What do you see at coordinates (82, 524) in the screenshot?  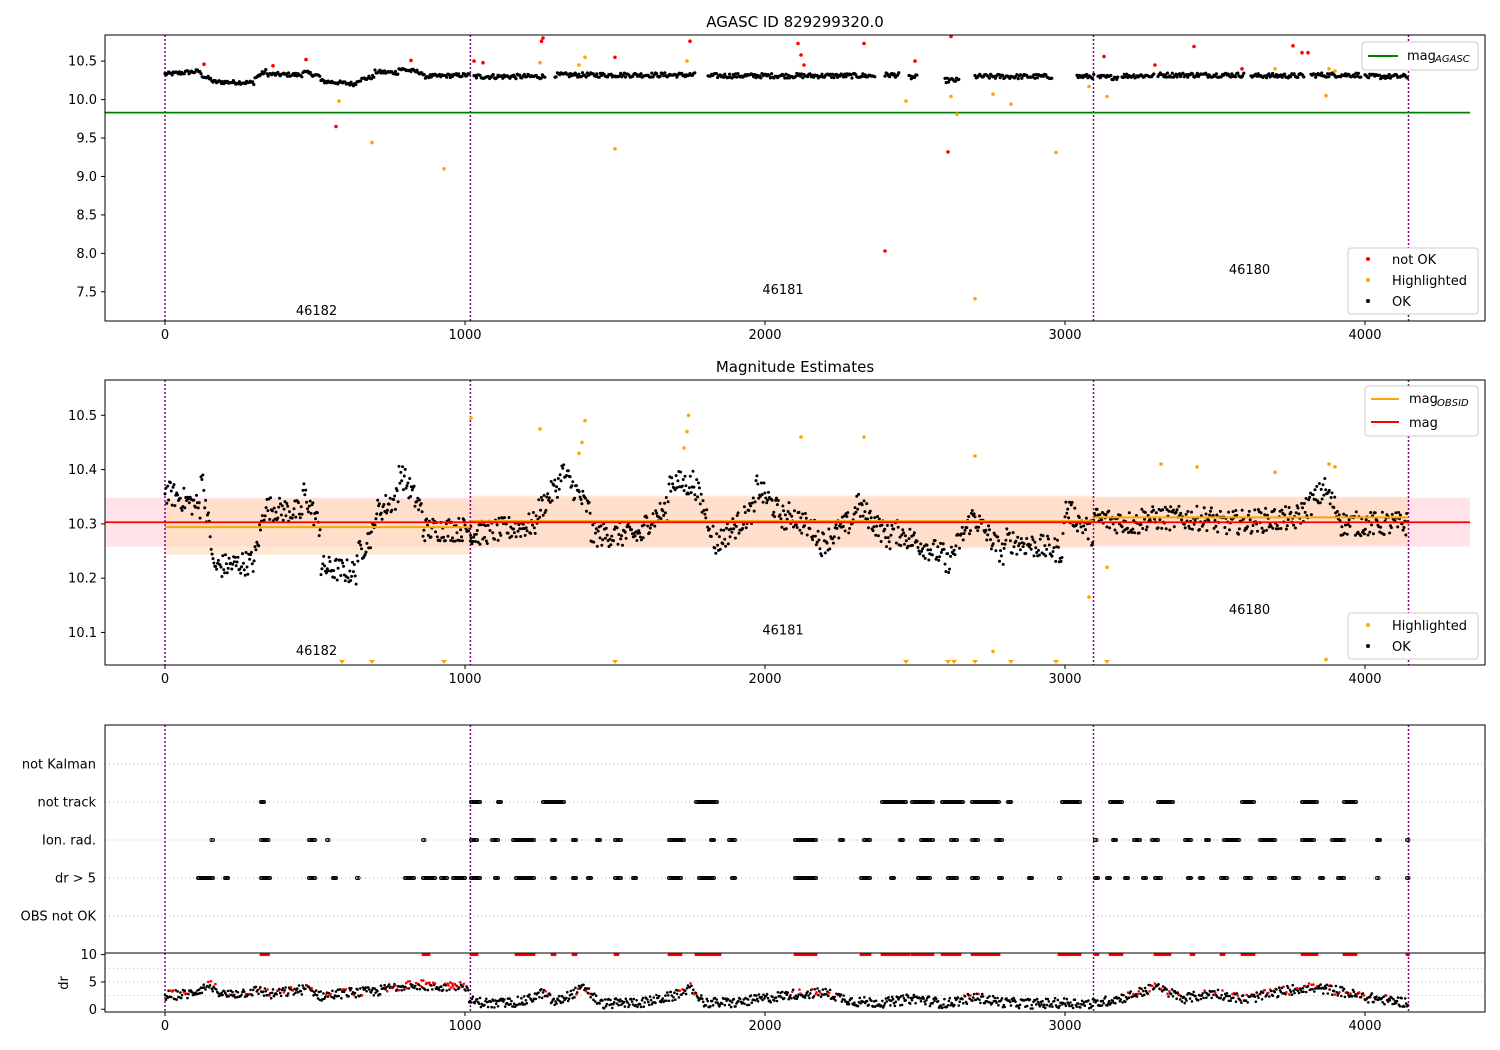 I see `y-tick-label: 10.3` at bounding box center [82, 524].